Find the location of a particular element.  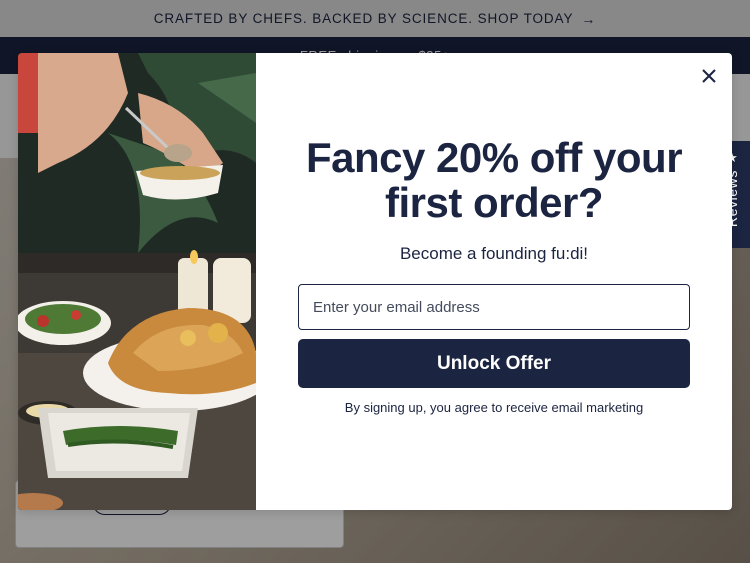

email-input is located at coordinates (494, 307).